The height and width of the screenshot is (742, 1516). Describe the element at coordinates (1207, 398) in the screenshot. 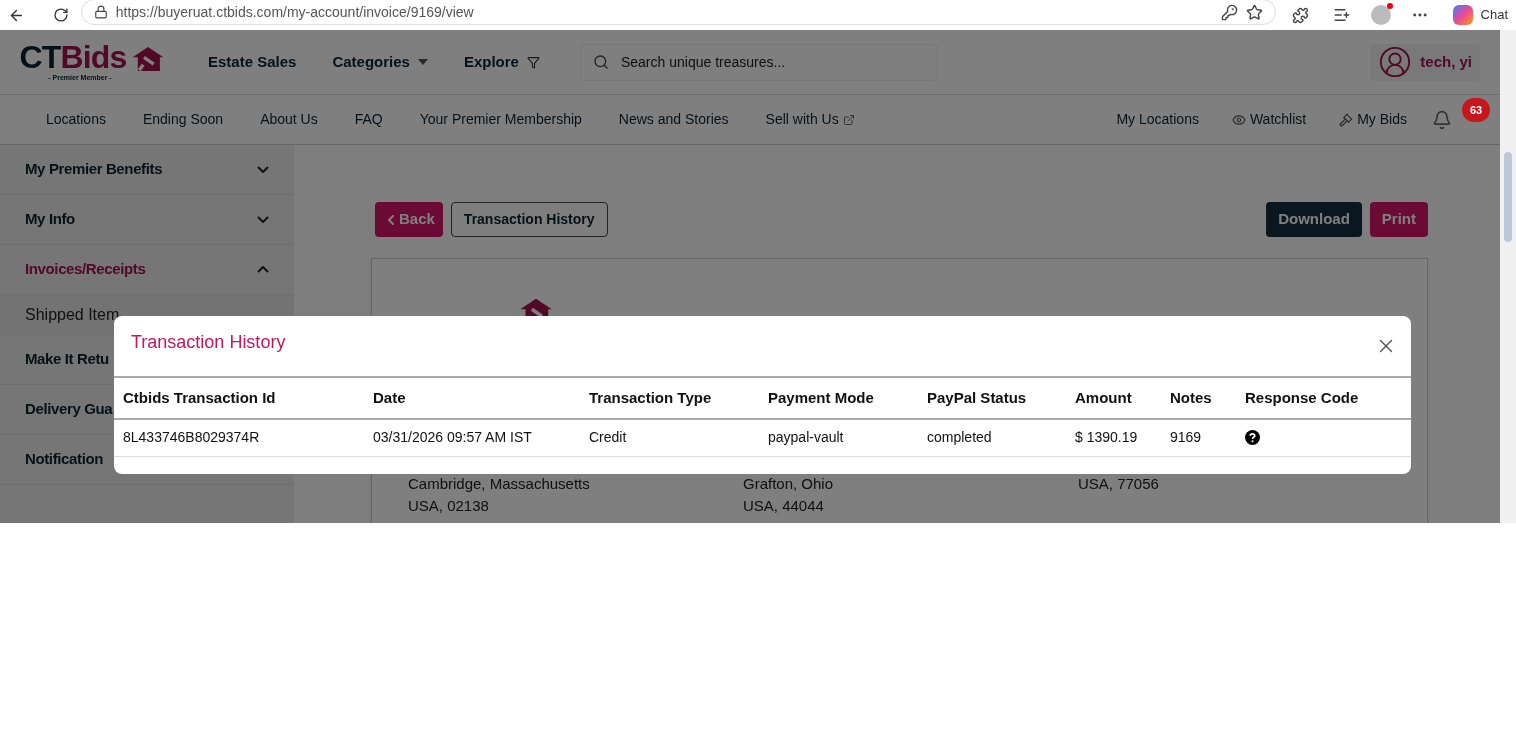

I see `column-header: Notes` at that location.